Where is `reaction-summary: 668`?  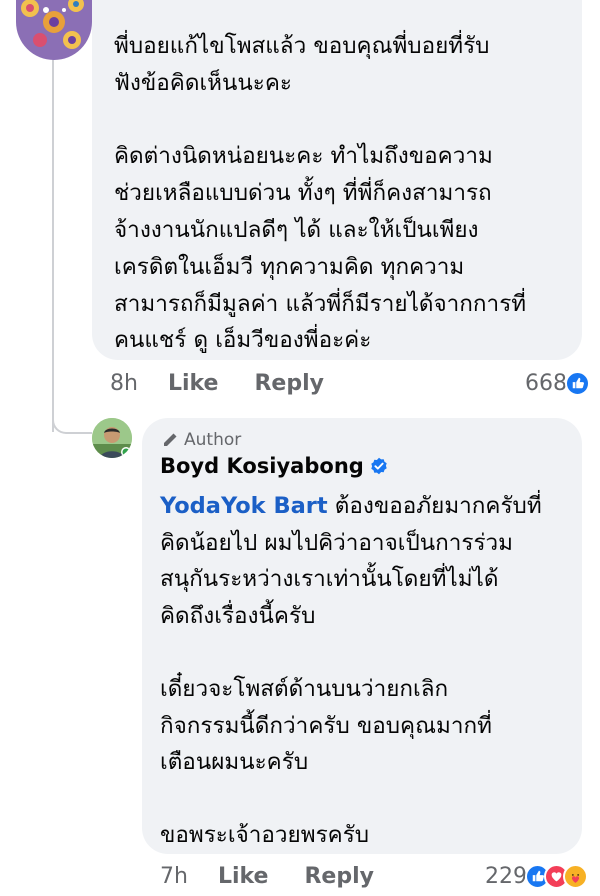 reaction-summary: 668 is located at coordinates (557, 383).